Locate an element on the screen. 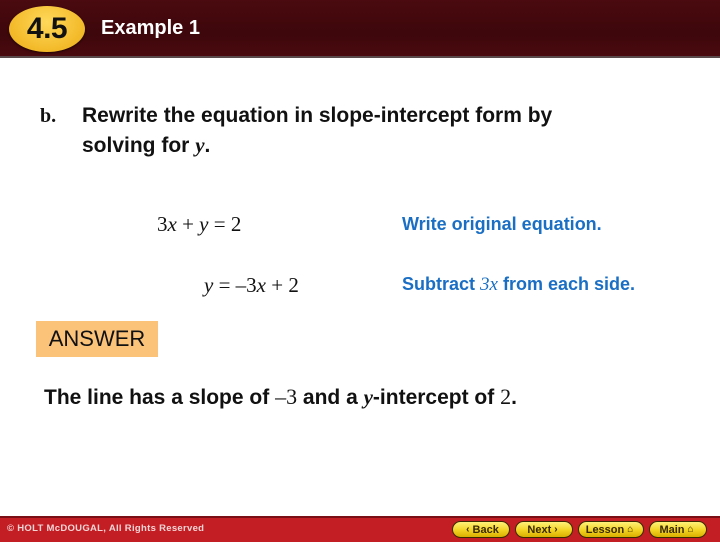 The width and height of the screenshot is (720, 542). main-button: Main ⌂ is located at coordinates (678, 529).